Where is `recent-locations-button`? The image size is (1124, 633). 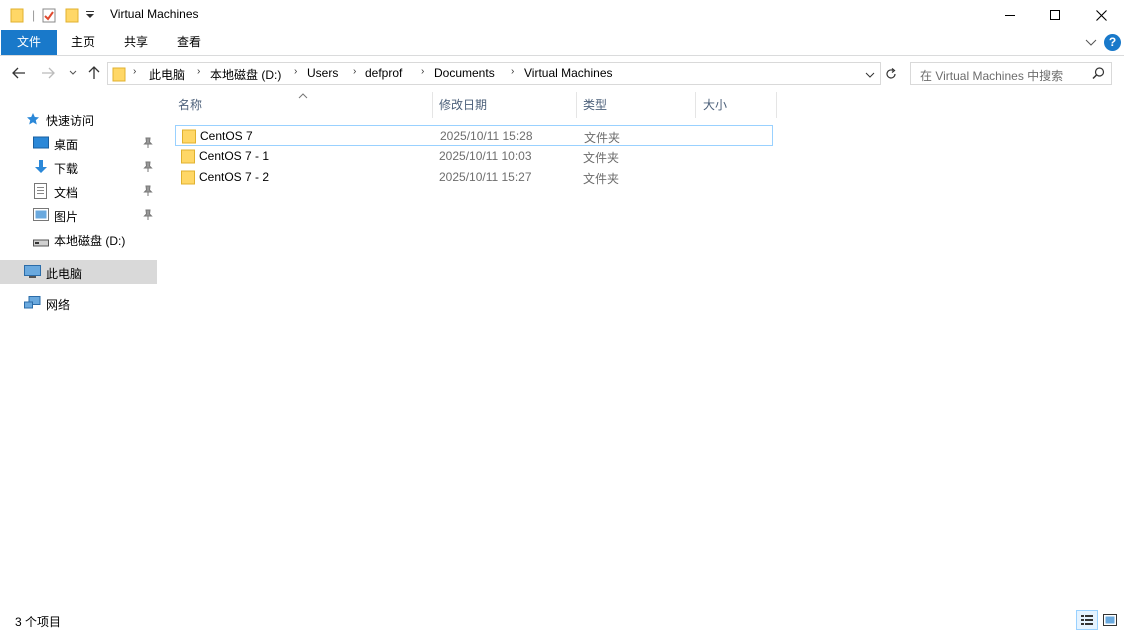
recent-locations-button is located at coordinates (73, 73).